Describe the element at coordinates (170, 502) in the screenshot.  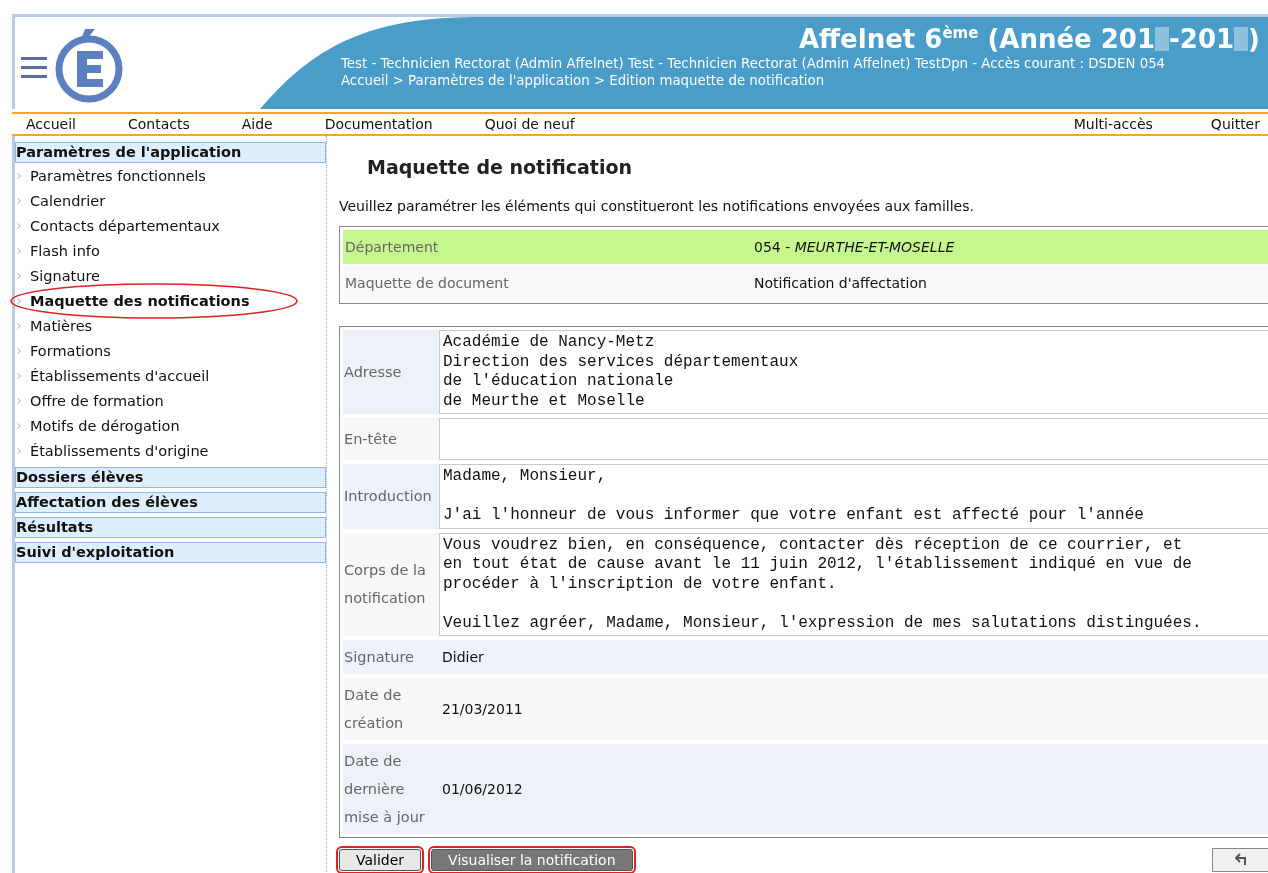
I see `sidebar-section: Affectation des élèves` at that location.